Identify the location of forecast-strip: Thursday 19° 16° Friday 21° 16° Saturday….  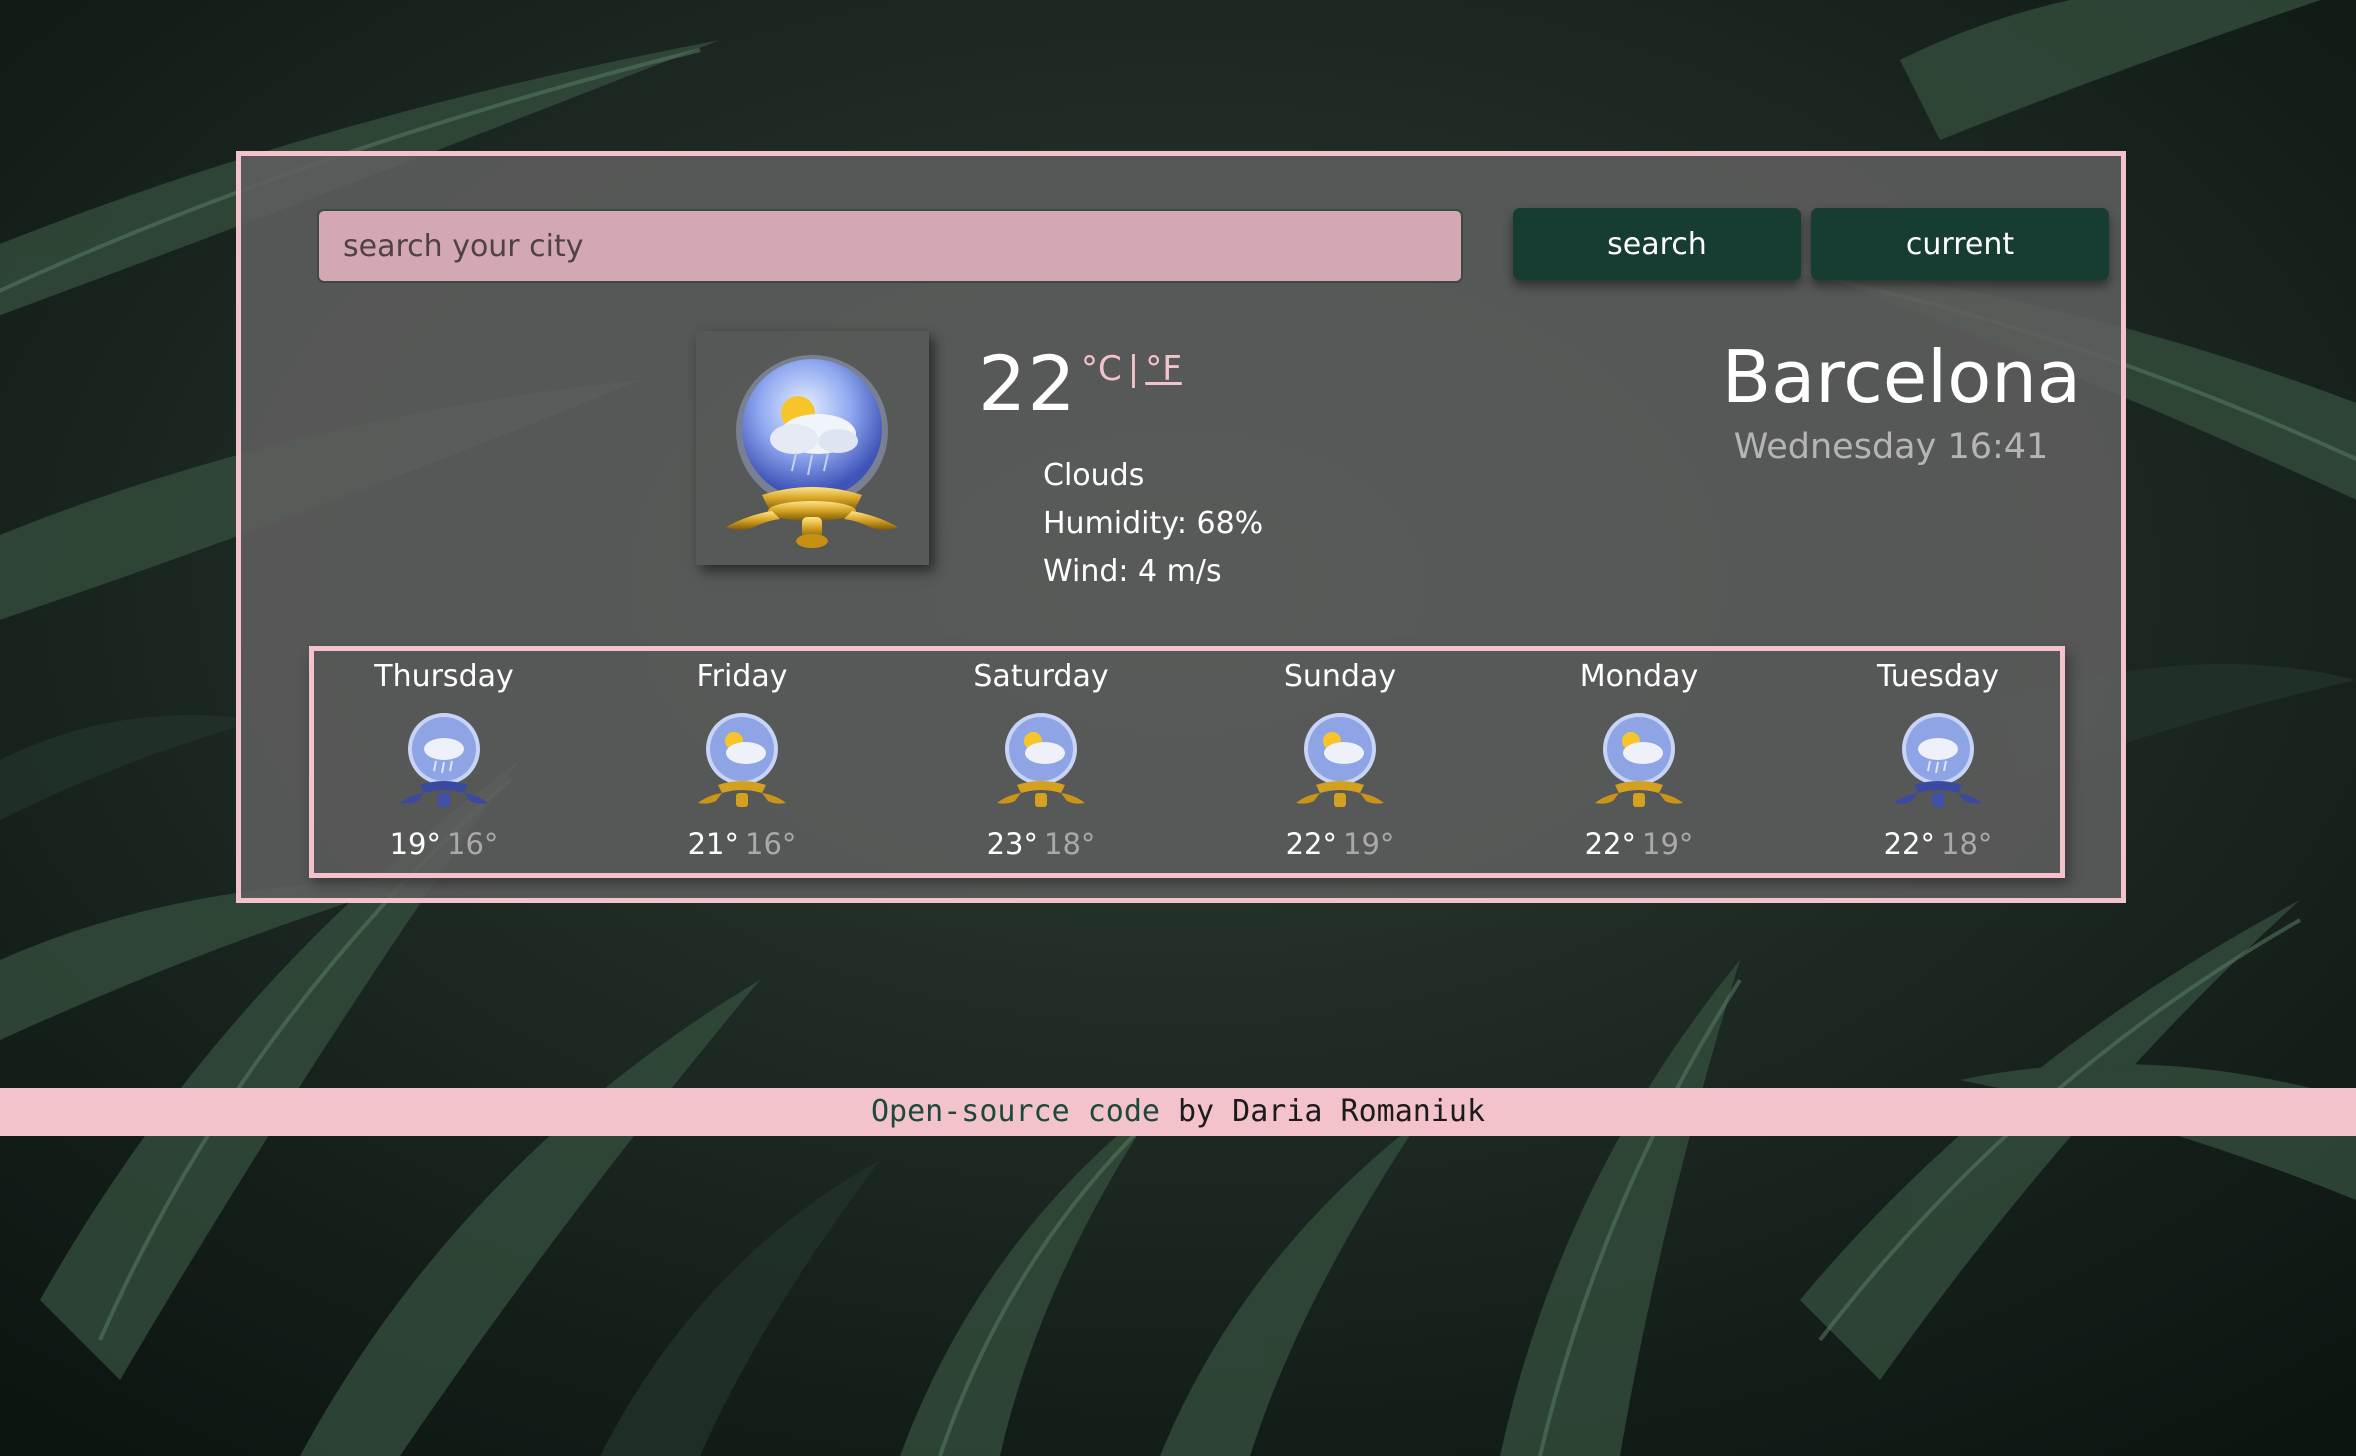
(1187, 762).